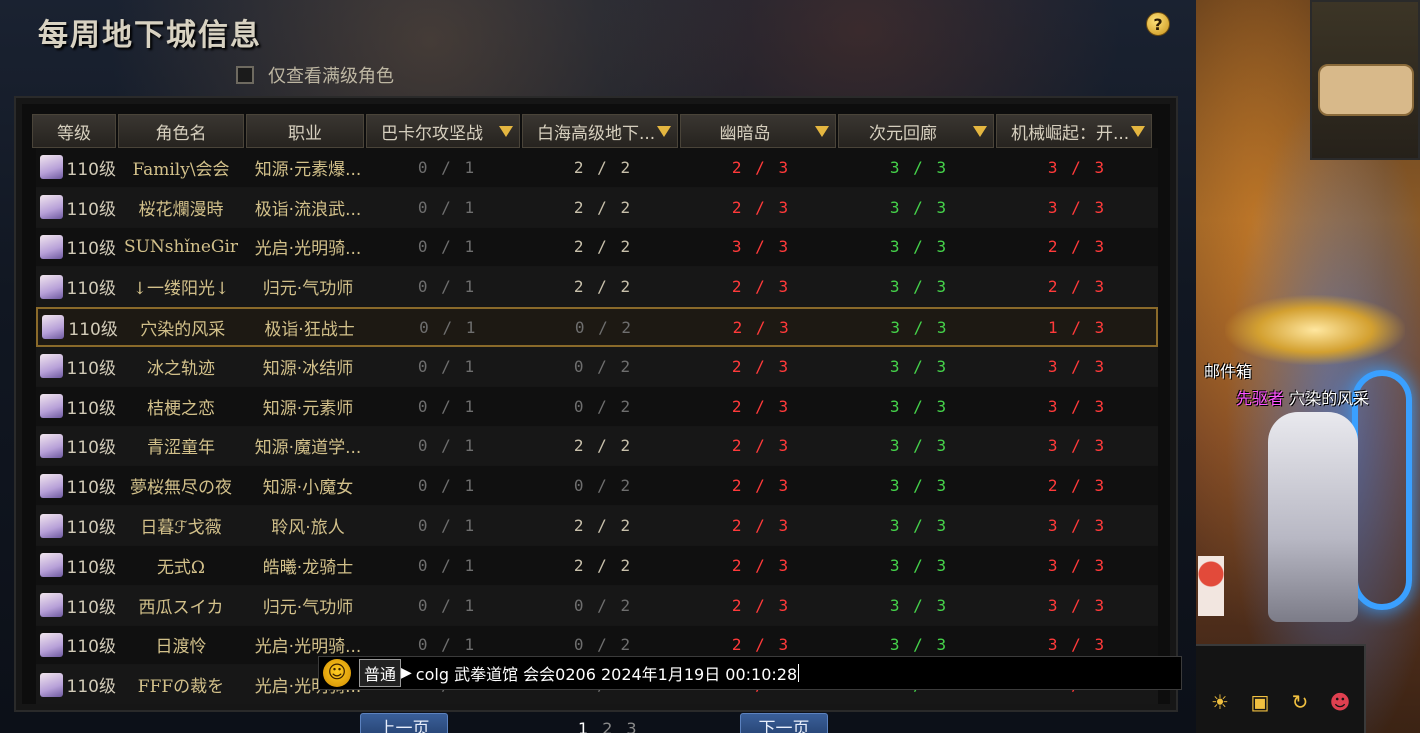 The width and height of the screenshot is (1420, 733). Describe the element at coordinates (181, 131) in the screenshot. I see `col-header-name: 角色名` at that location.